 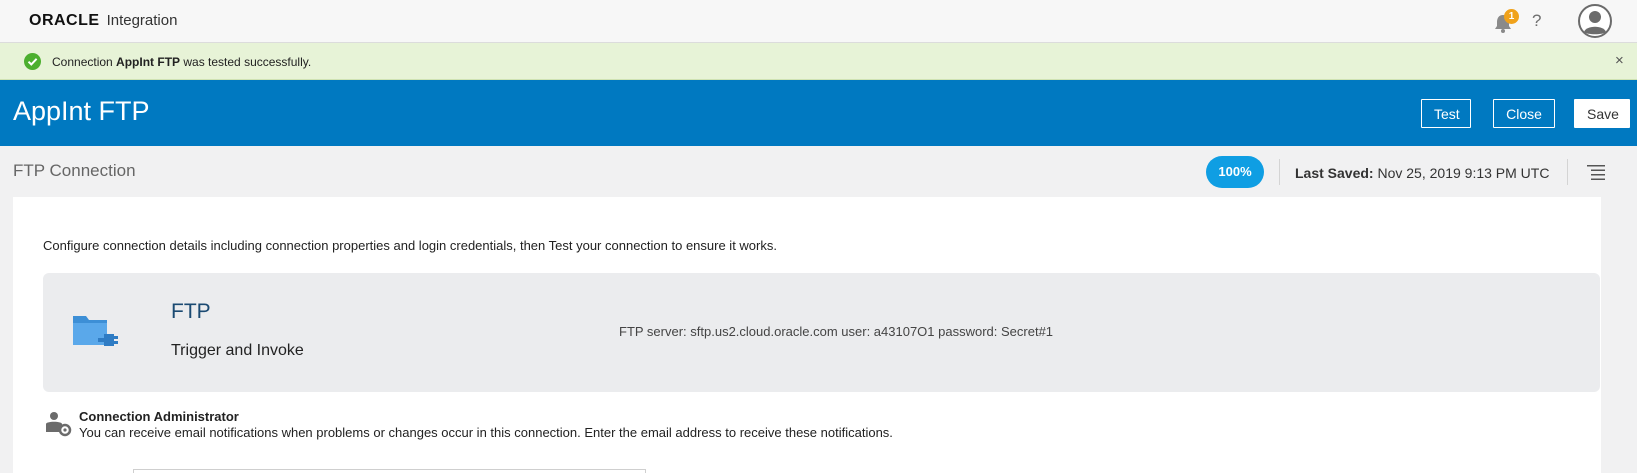 What do you see at coordinates (64, 20) in the screenshot?
I see `oracle-logo: ORACLE` at bounding box center [64, 20].